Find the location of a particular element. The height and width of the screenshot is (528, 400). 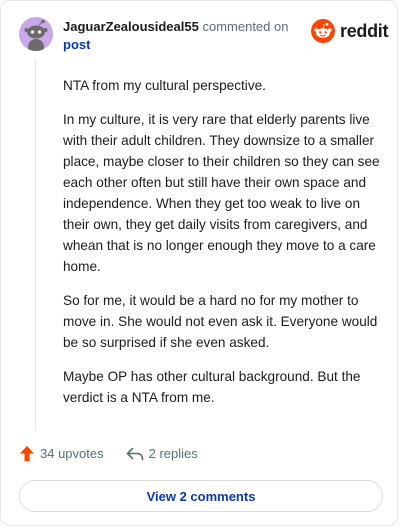

user-avatar is located at coordinates (36, 34).